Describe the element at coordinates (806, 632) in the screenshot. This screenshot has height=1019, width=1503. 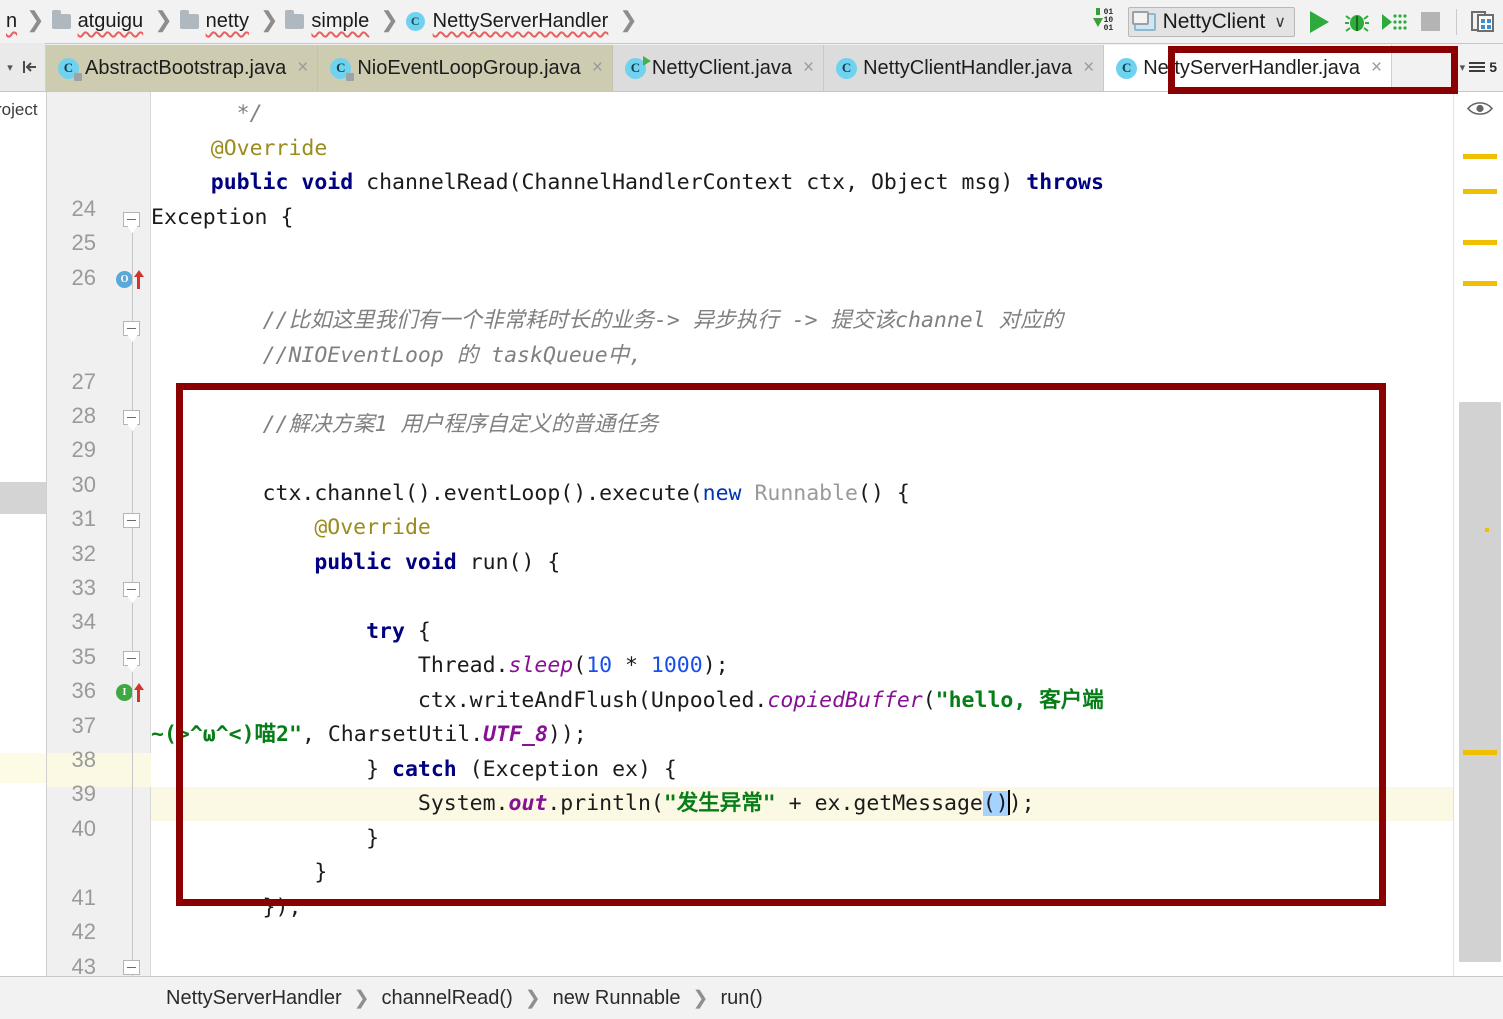
I see `code-line-38: try {` at that location.